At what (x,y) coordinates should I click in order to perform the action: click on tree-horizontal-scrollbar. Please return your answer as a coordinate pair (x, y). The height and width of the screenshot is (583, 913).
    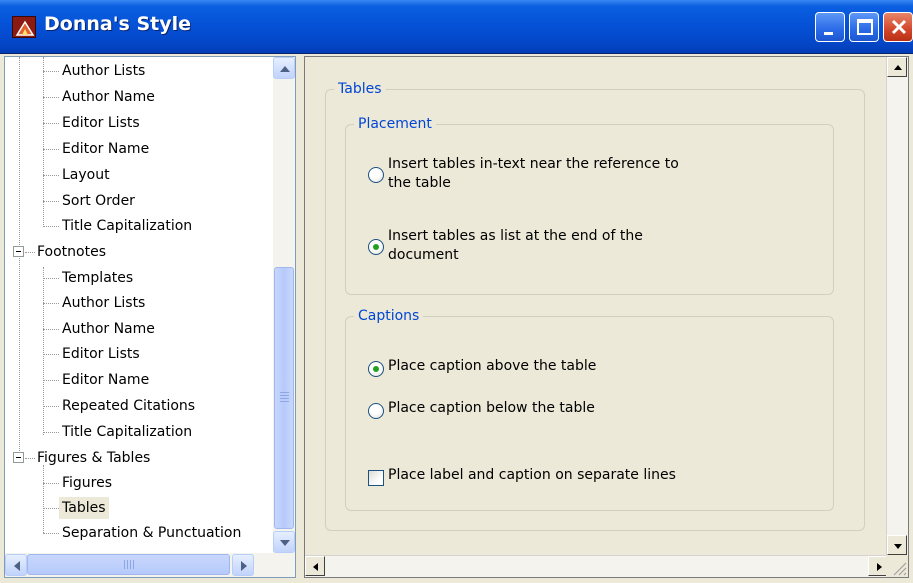
    Looking at the image, I should click on (150, 565).